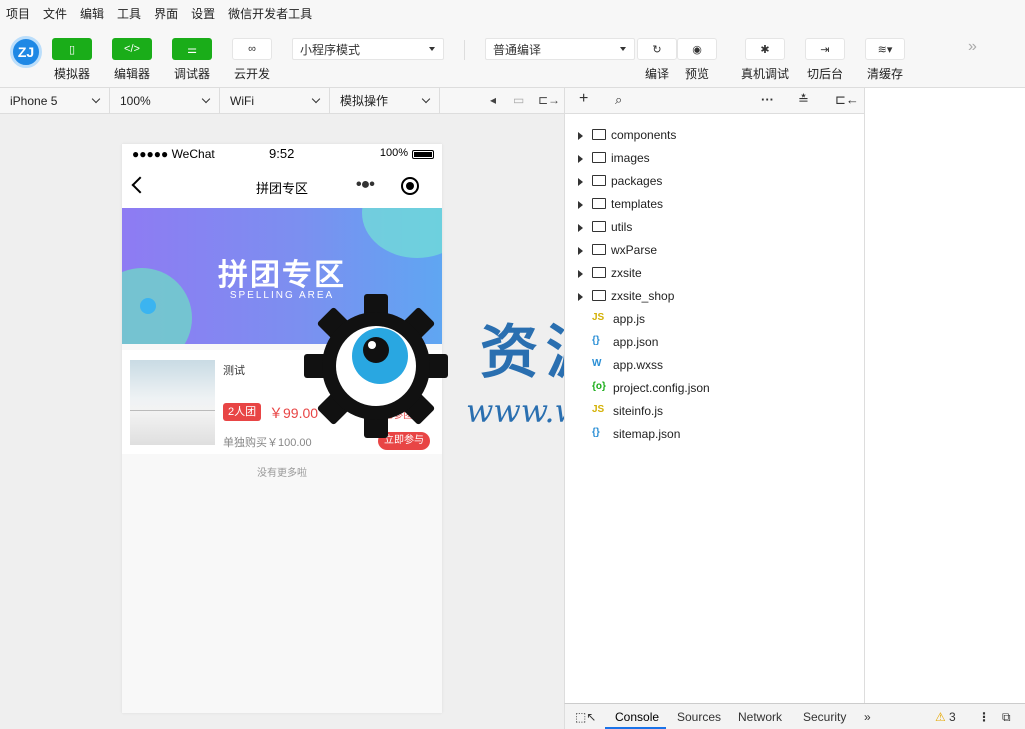  What do you see at coordinates (493, 100) in the screenshot?
I see `volume-icon: ◂` at bounding box center [493, 100].